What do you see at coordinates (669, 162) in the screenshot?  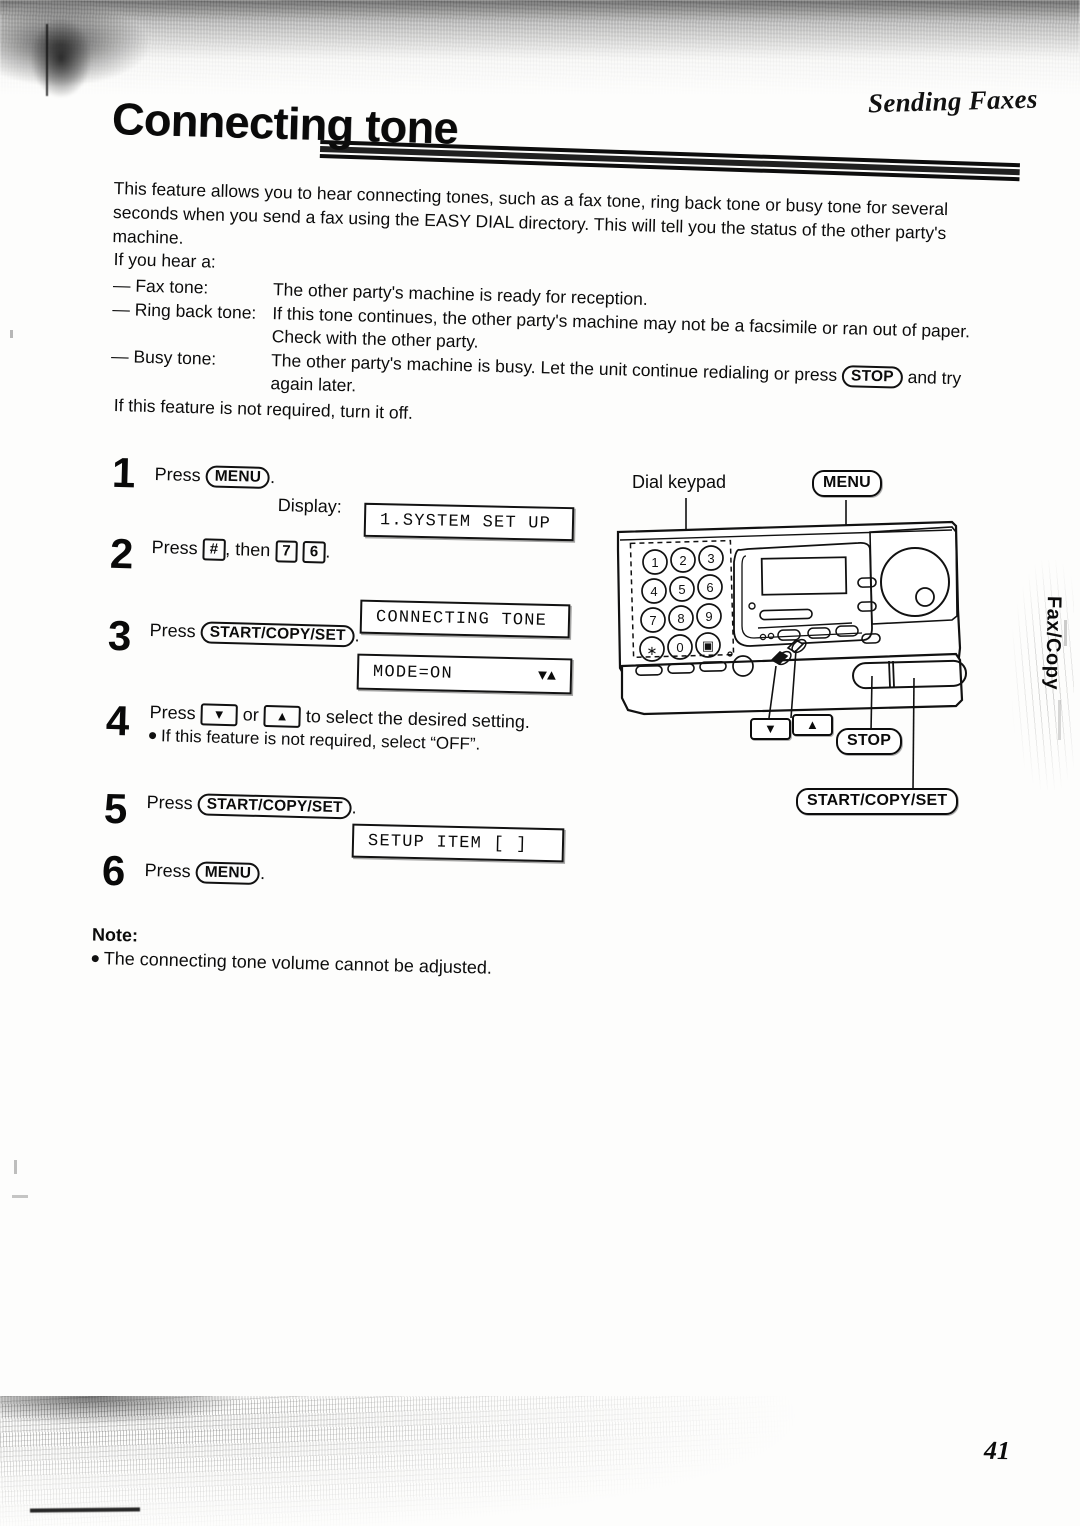 I see `title-underline-rule` at bounding box center [669, 162].